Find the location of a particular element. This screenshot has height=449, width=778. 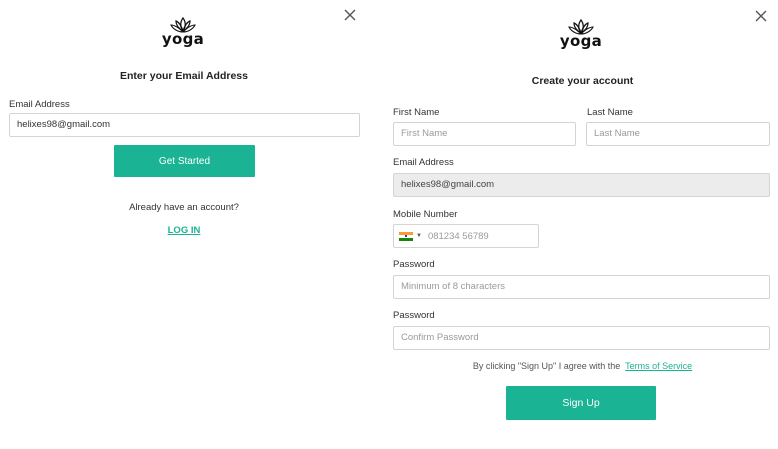

page-title: Create your account is located at coordinates (582, 81).